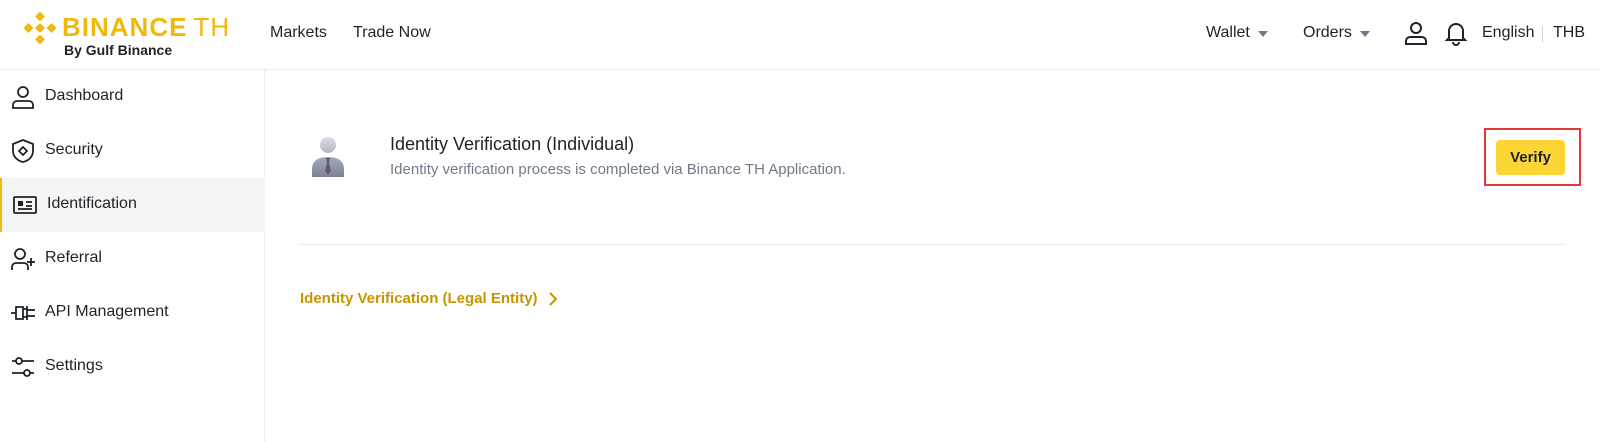  Describe the element at coordinates (92, 203) in the screenshot. I see `sidebar-item-label: Identification` at that location.